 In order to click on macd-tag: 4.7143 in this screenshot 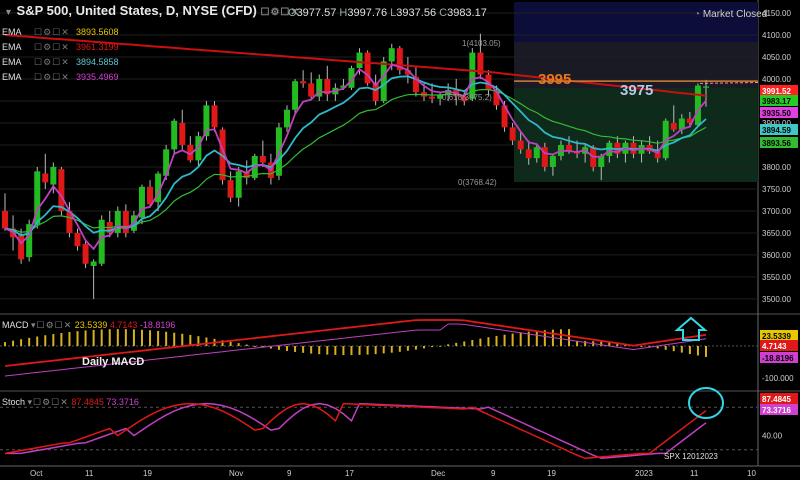, I will do `click(774, 346)`.